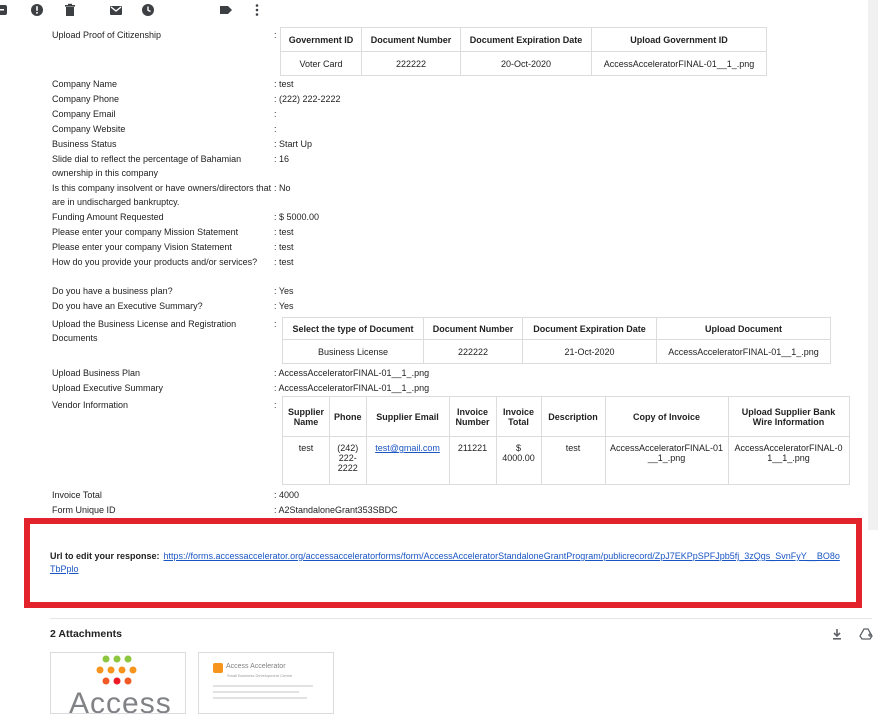 The height and width of the screenshot is (714, 878). Describe the element at coordinates (282, 188) in the screenshot. I see `field-value: : No` at that location.